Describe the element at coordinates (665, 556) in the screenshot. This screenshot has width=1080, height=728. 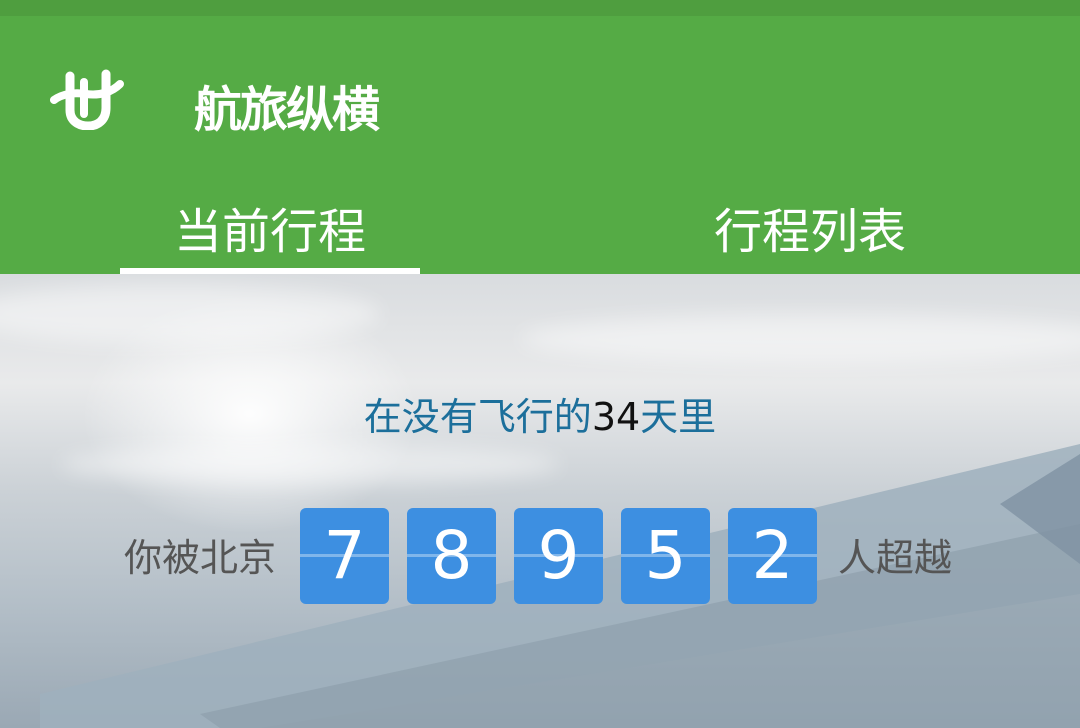
I see `counter-digit: 5` at that location.